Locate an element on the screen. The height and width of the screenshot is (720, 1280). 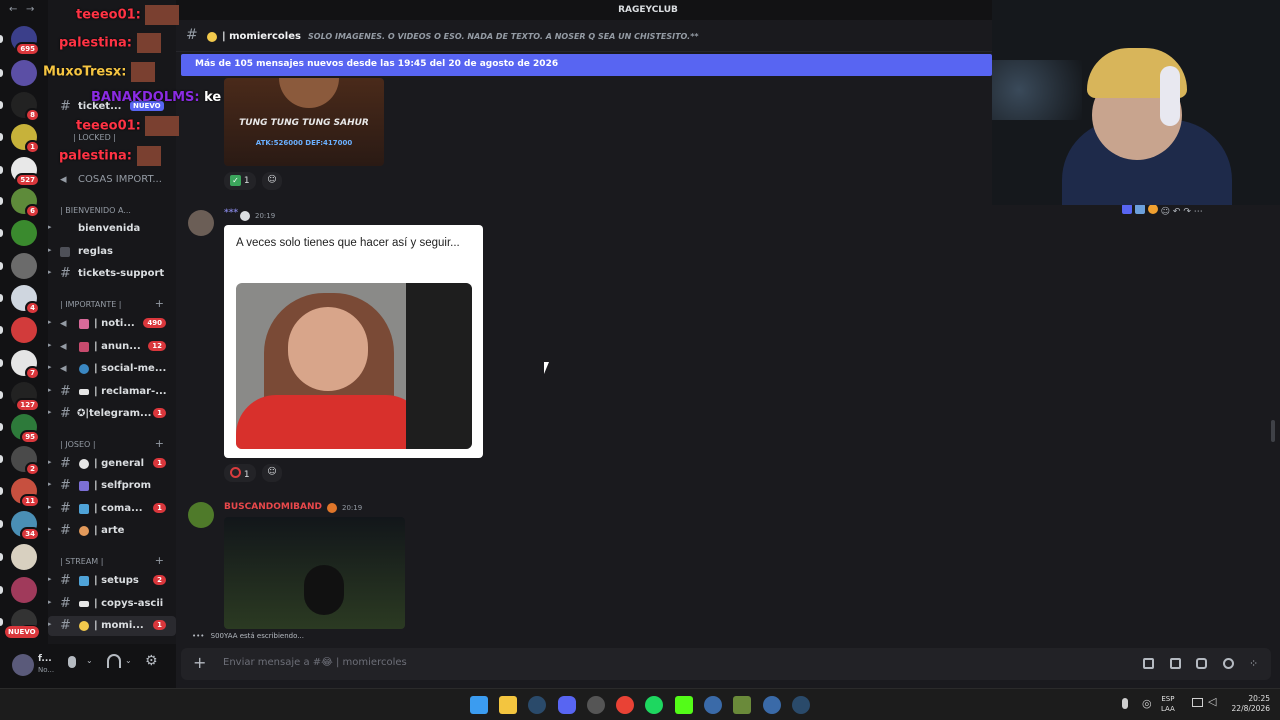
server-icon: 4 is located at coordinates (25, 300).